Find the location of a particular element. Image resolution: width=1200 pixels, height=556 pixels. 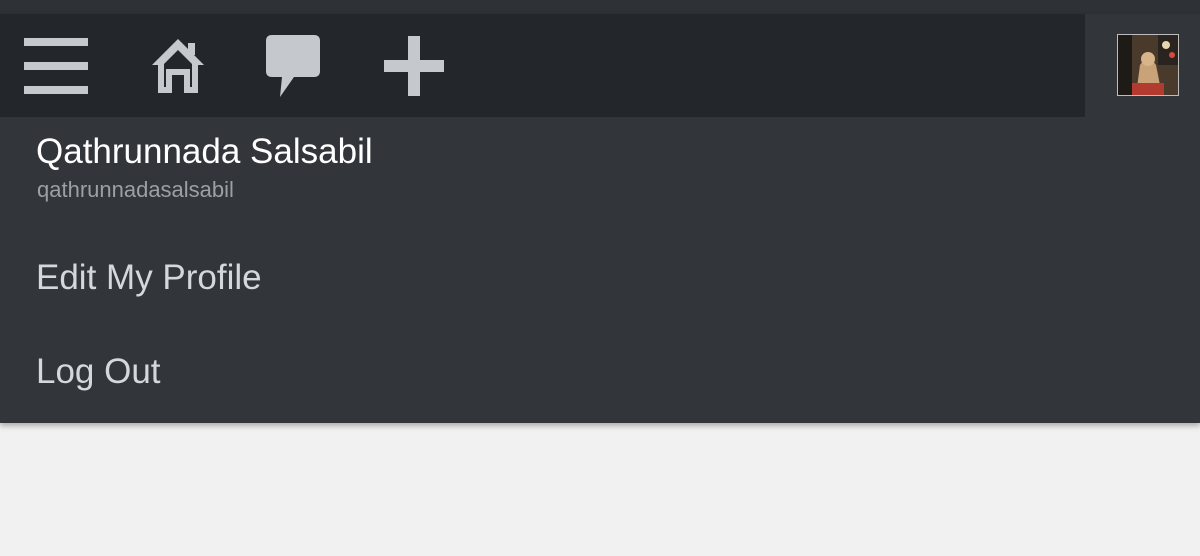

user-handle: qathrunnadasalsabil is located at coordinates (135, 189).